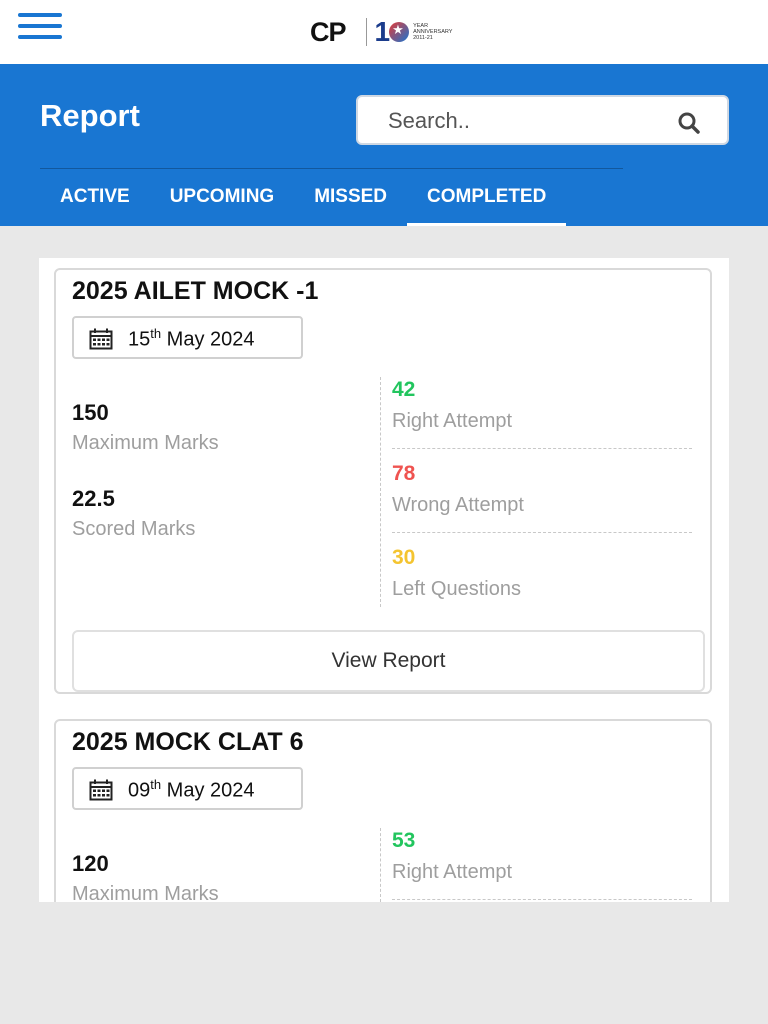  What do you see at coordinates (191, 789) in the screenshot?
I see `report-date: 09th May 2024` at bounding box center [191, 789].